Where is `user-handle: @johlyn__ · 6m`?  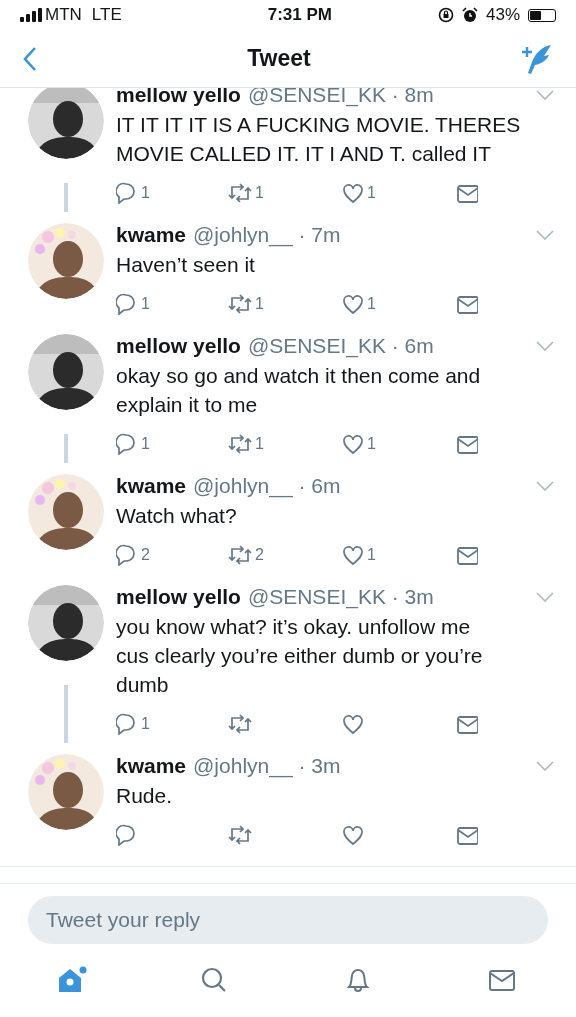
user-handle: @johlyn__ · 6m is located at coordinates (267, 486).